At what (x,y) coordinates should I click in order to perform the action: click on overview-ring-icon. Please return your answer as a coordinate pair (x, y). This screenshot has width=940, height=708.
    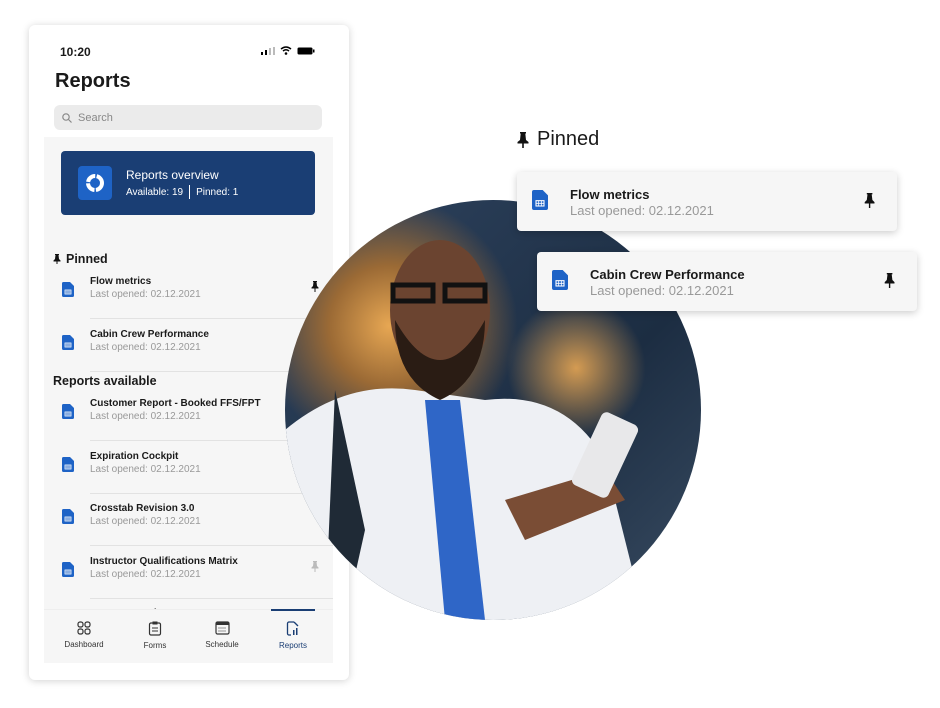
    Looking at the image, I should click on (95, 183).